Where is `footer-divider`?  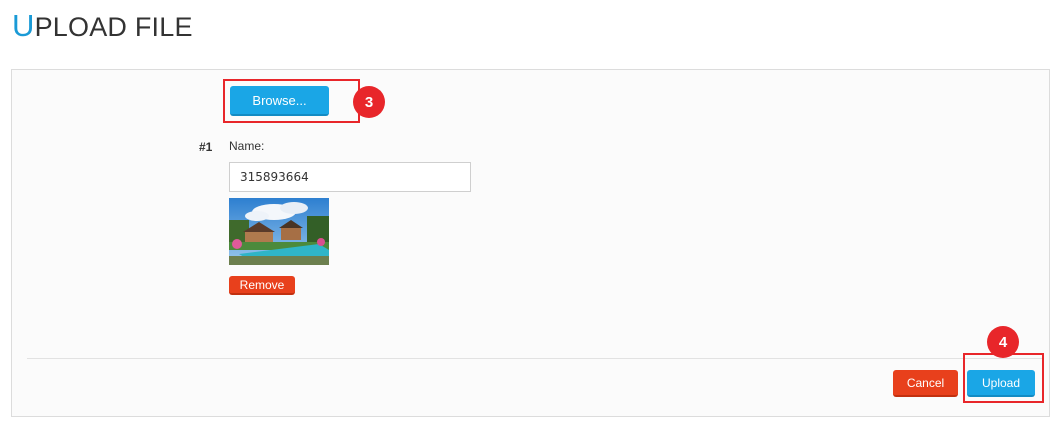 footer-divider is located at coordinates (535, 358).